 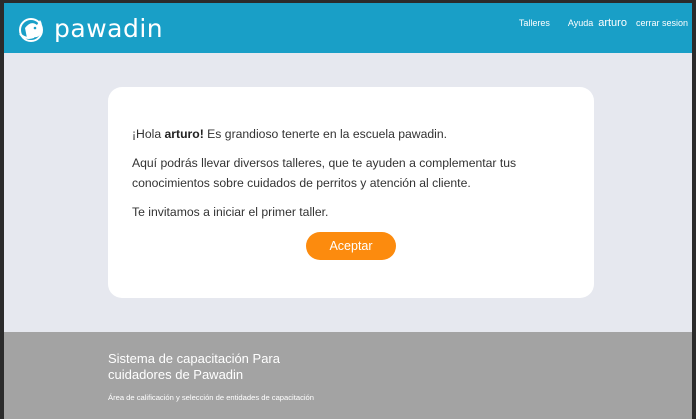 I want to click on accept-button: Aceptar, so click(x=351, y=246).